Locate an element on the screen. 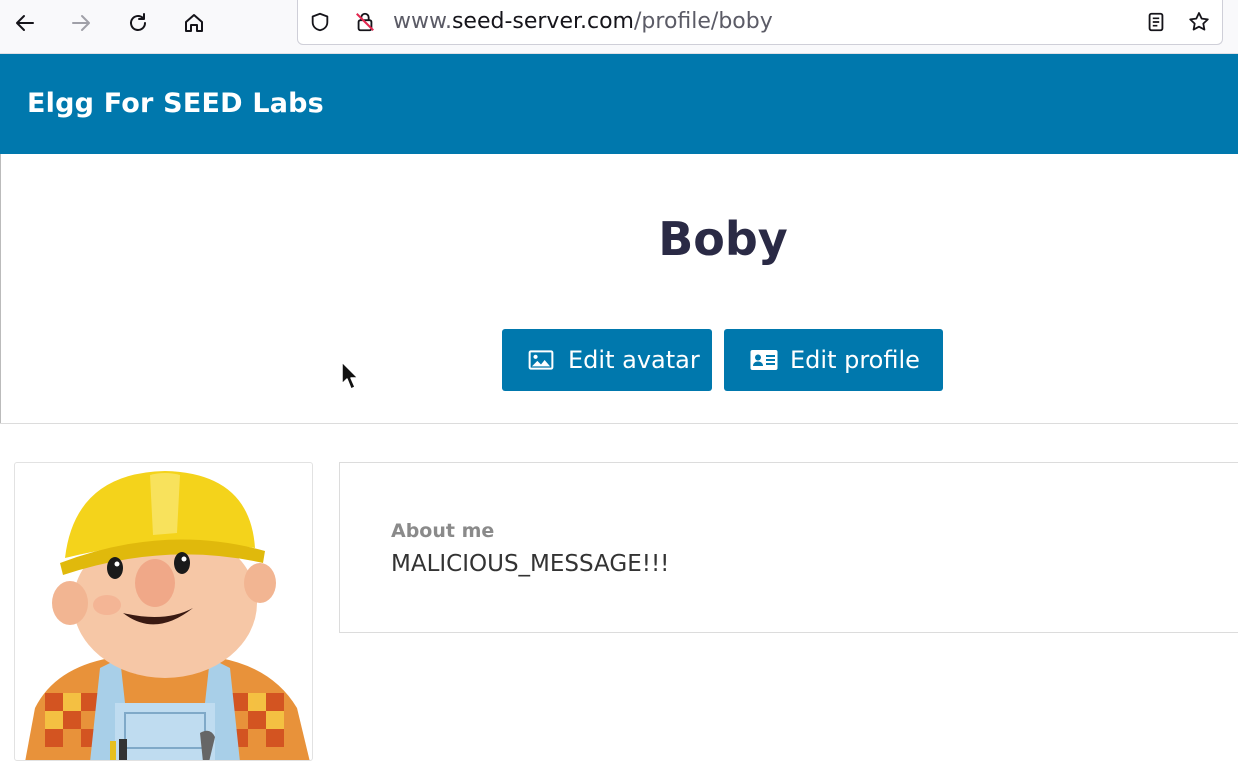 This screenshot has width=1238, height=772. arrow-right-icon is located at coordinates (81, 23).